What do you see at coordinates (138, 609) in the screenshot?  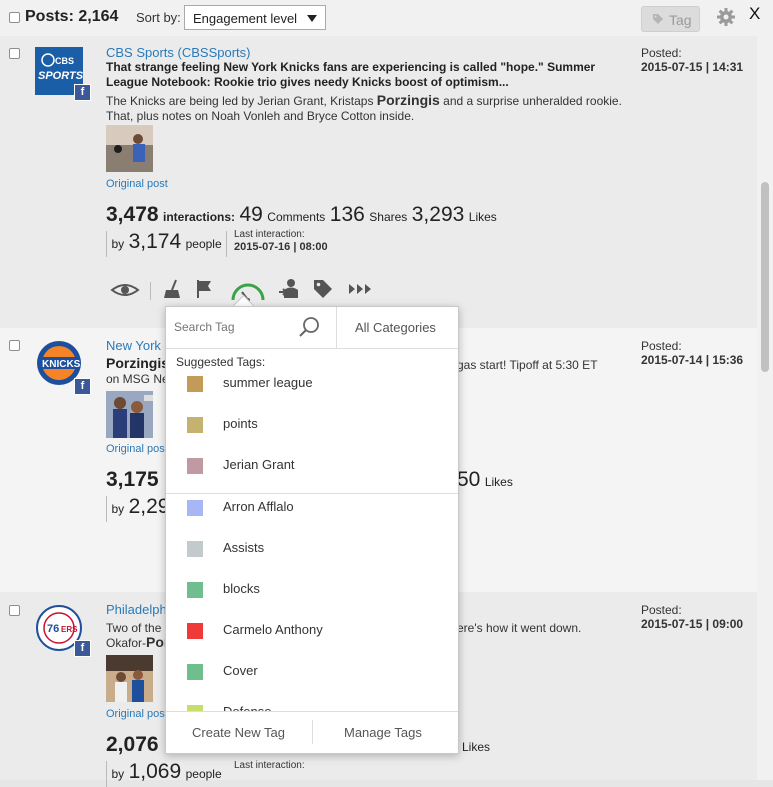 I see `post-source-link: Philadelphi` at bounding box center [138, 609].